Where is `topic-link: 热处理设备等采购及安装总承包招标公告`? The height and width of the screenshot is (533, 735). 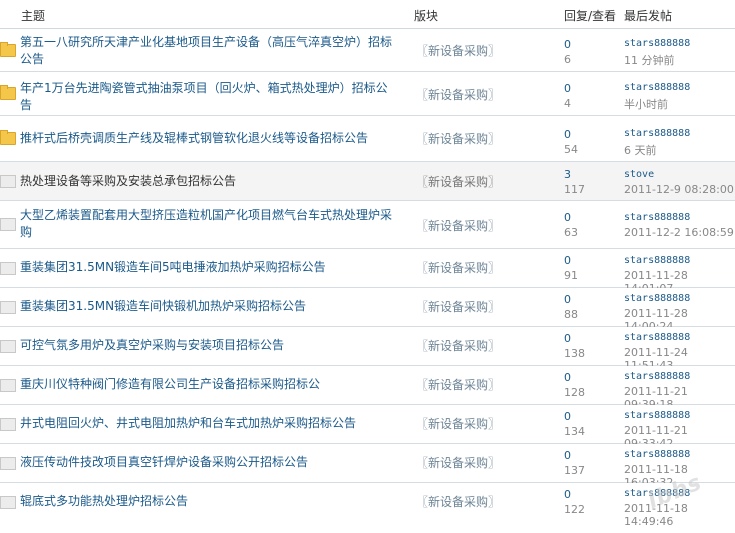
topic-link: 热处理设备等采购及安装总承包招标公告 is located at coordinates (208, 181).